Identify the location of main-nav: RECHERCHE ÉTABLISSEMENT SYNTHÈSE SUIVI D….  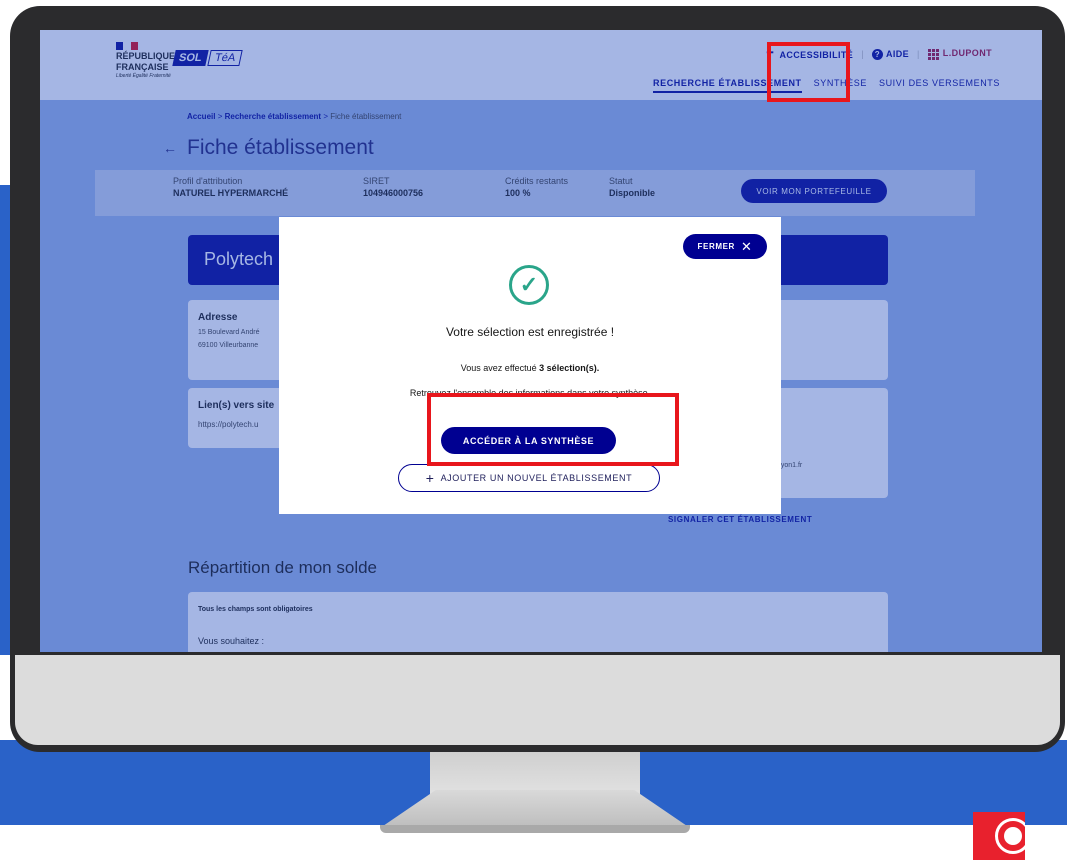
(826, 85).